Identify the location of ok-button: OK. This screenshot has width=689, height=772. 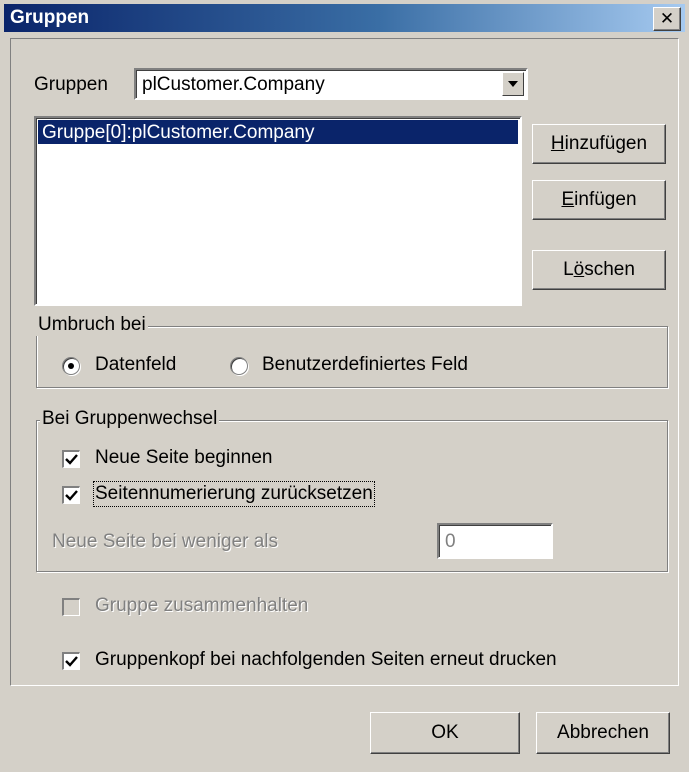
(445, 733).